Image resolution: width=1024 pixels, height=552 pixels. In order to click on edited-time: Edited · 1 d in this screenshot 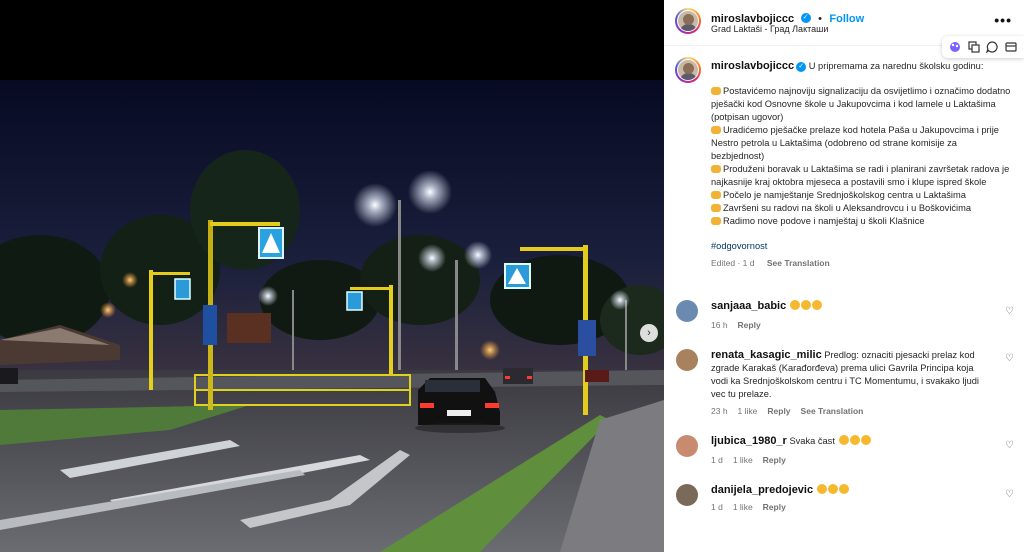, I will do `click(733, 263)`.